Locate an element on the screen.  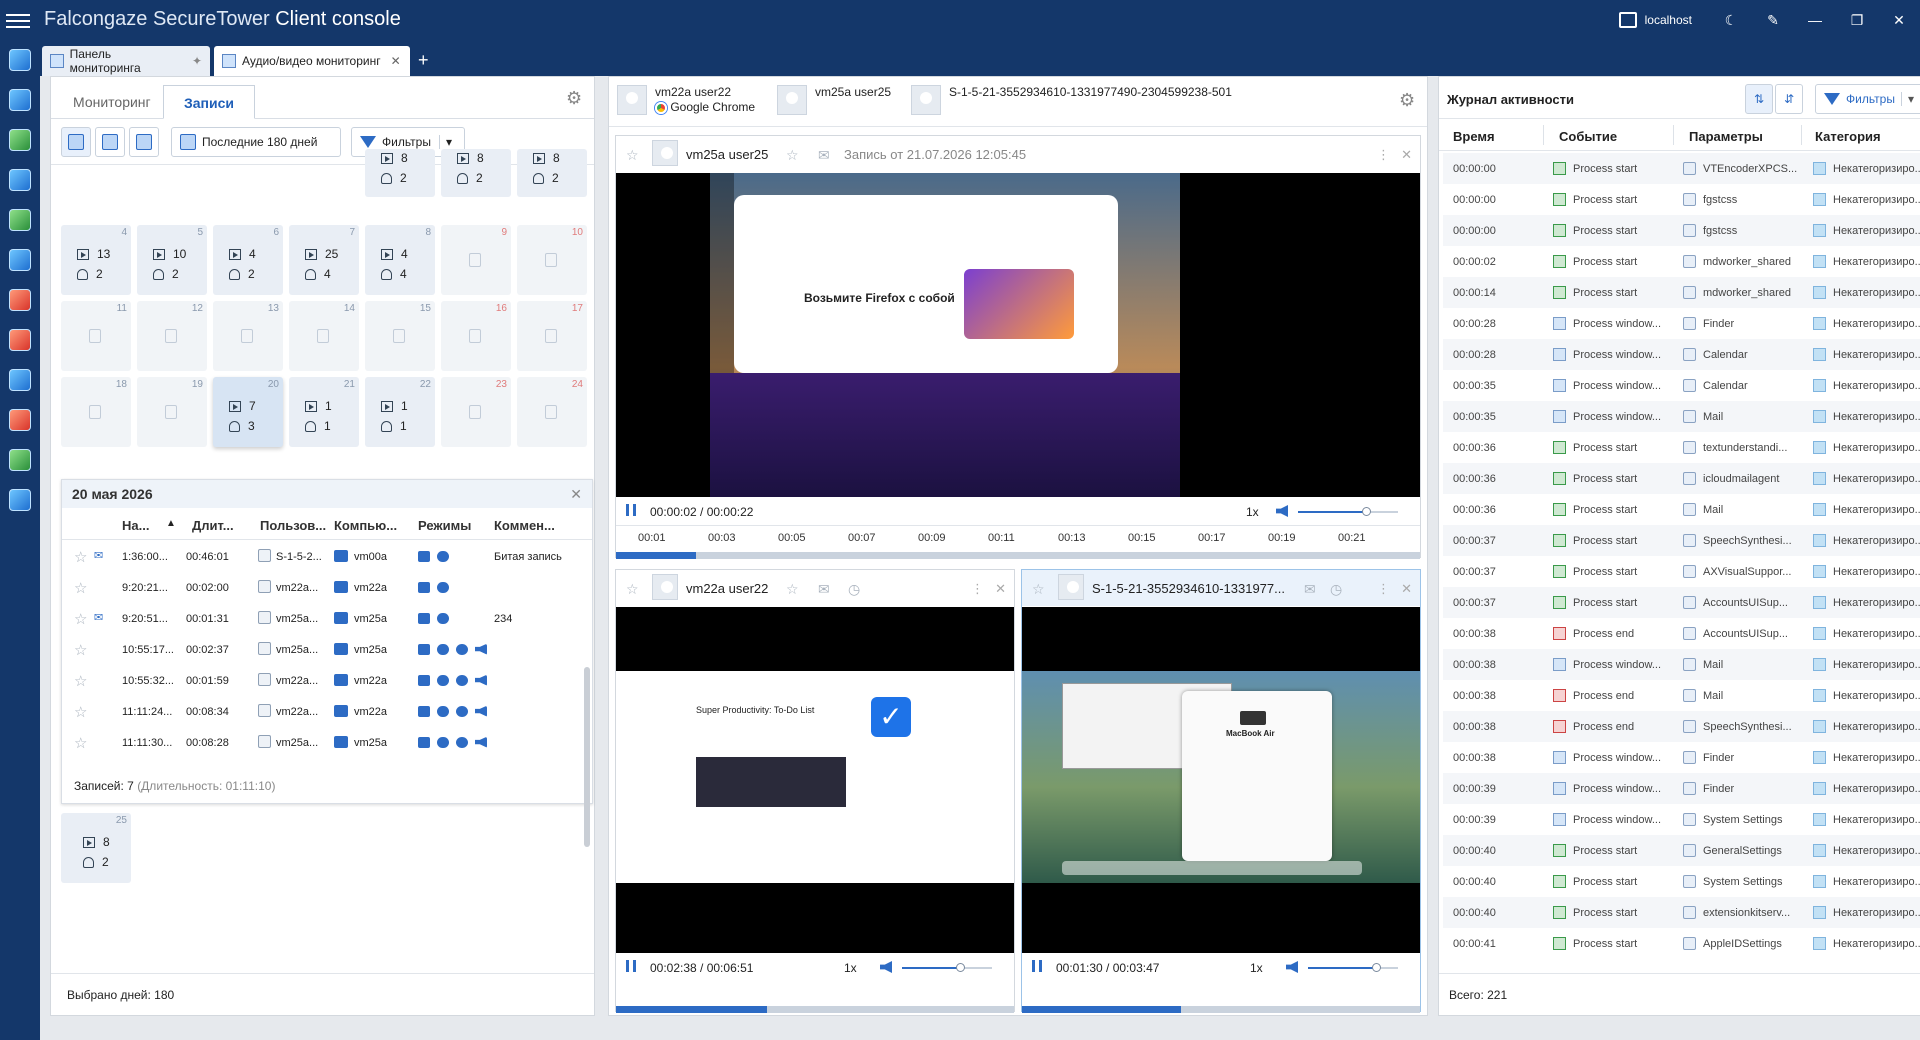
video-screen: Super Productivity: To-Do List ✓ is located at coordinates (815, 780).